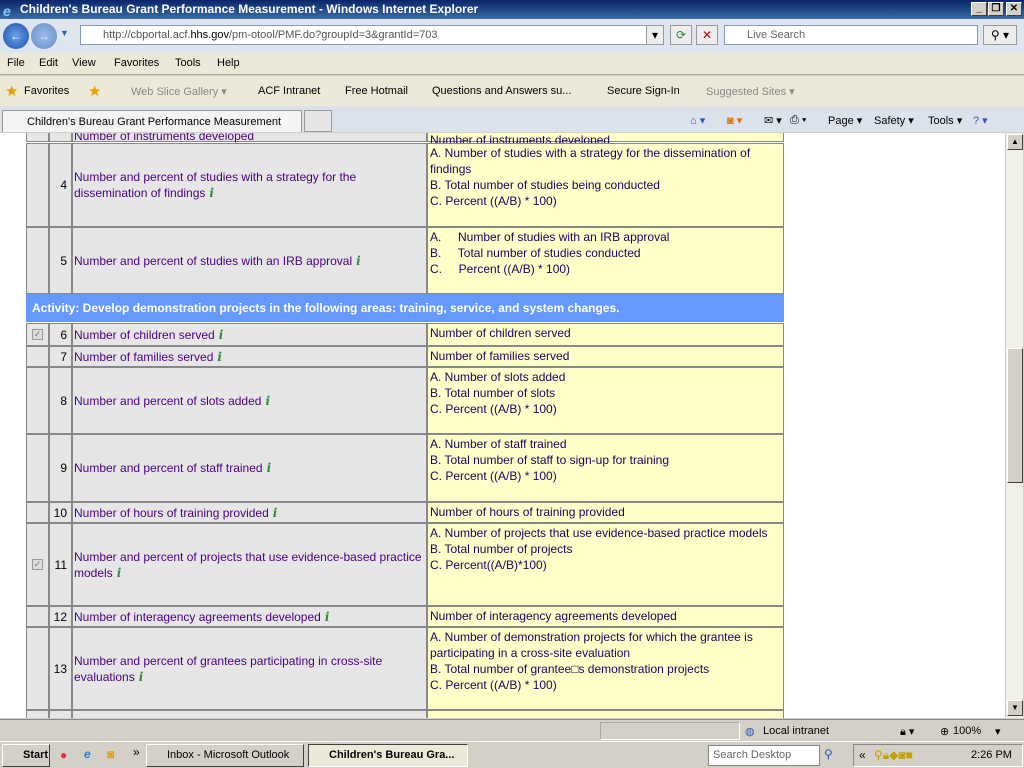 Image resolution: width=1024 pixels, height=768 pixels. What do you see at coordinates (1000, 35) in the screenshot?
I see `search-icon: ⚲ ▾` at bounding box center [1000, 35].